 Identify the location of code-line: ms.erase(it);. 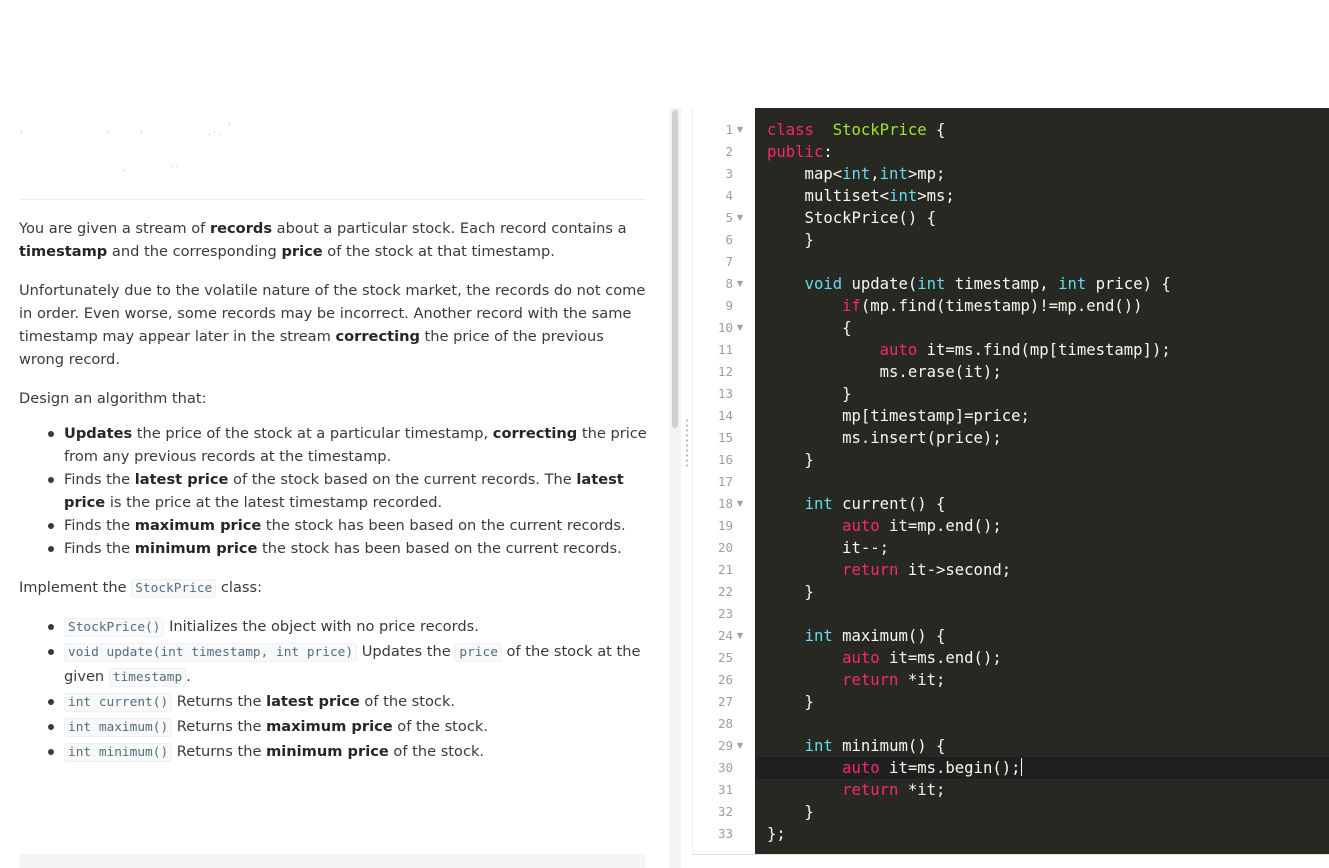
(884, 372).